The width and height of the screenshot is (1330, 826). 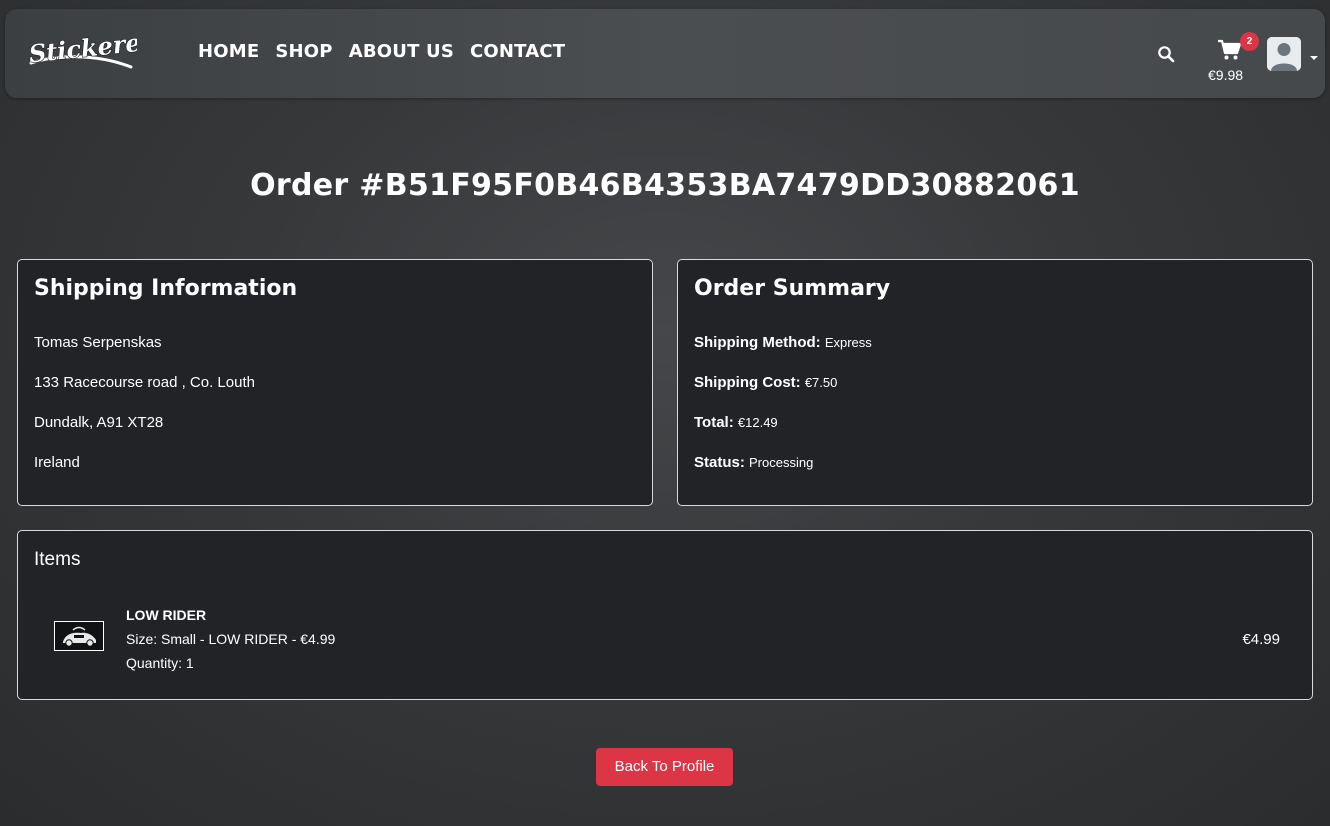 I want to click on shipping-street: 133 Racecourse road , Co. Louth, so click(x=144, y=382).